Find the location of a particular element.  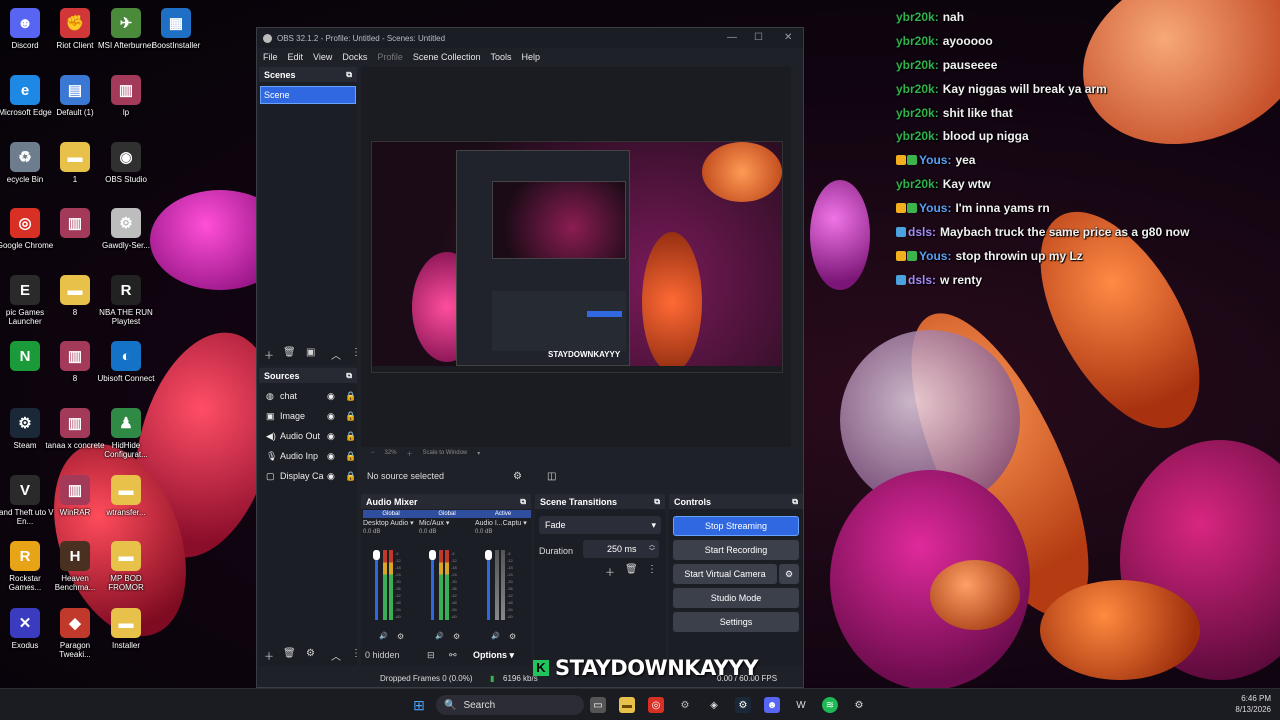

source-item: ▢ Display Ca ◉ 🔒 is located at coordinates (310, 476).